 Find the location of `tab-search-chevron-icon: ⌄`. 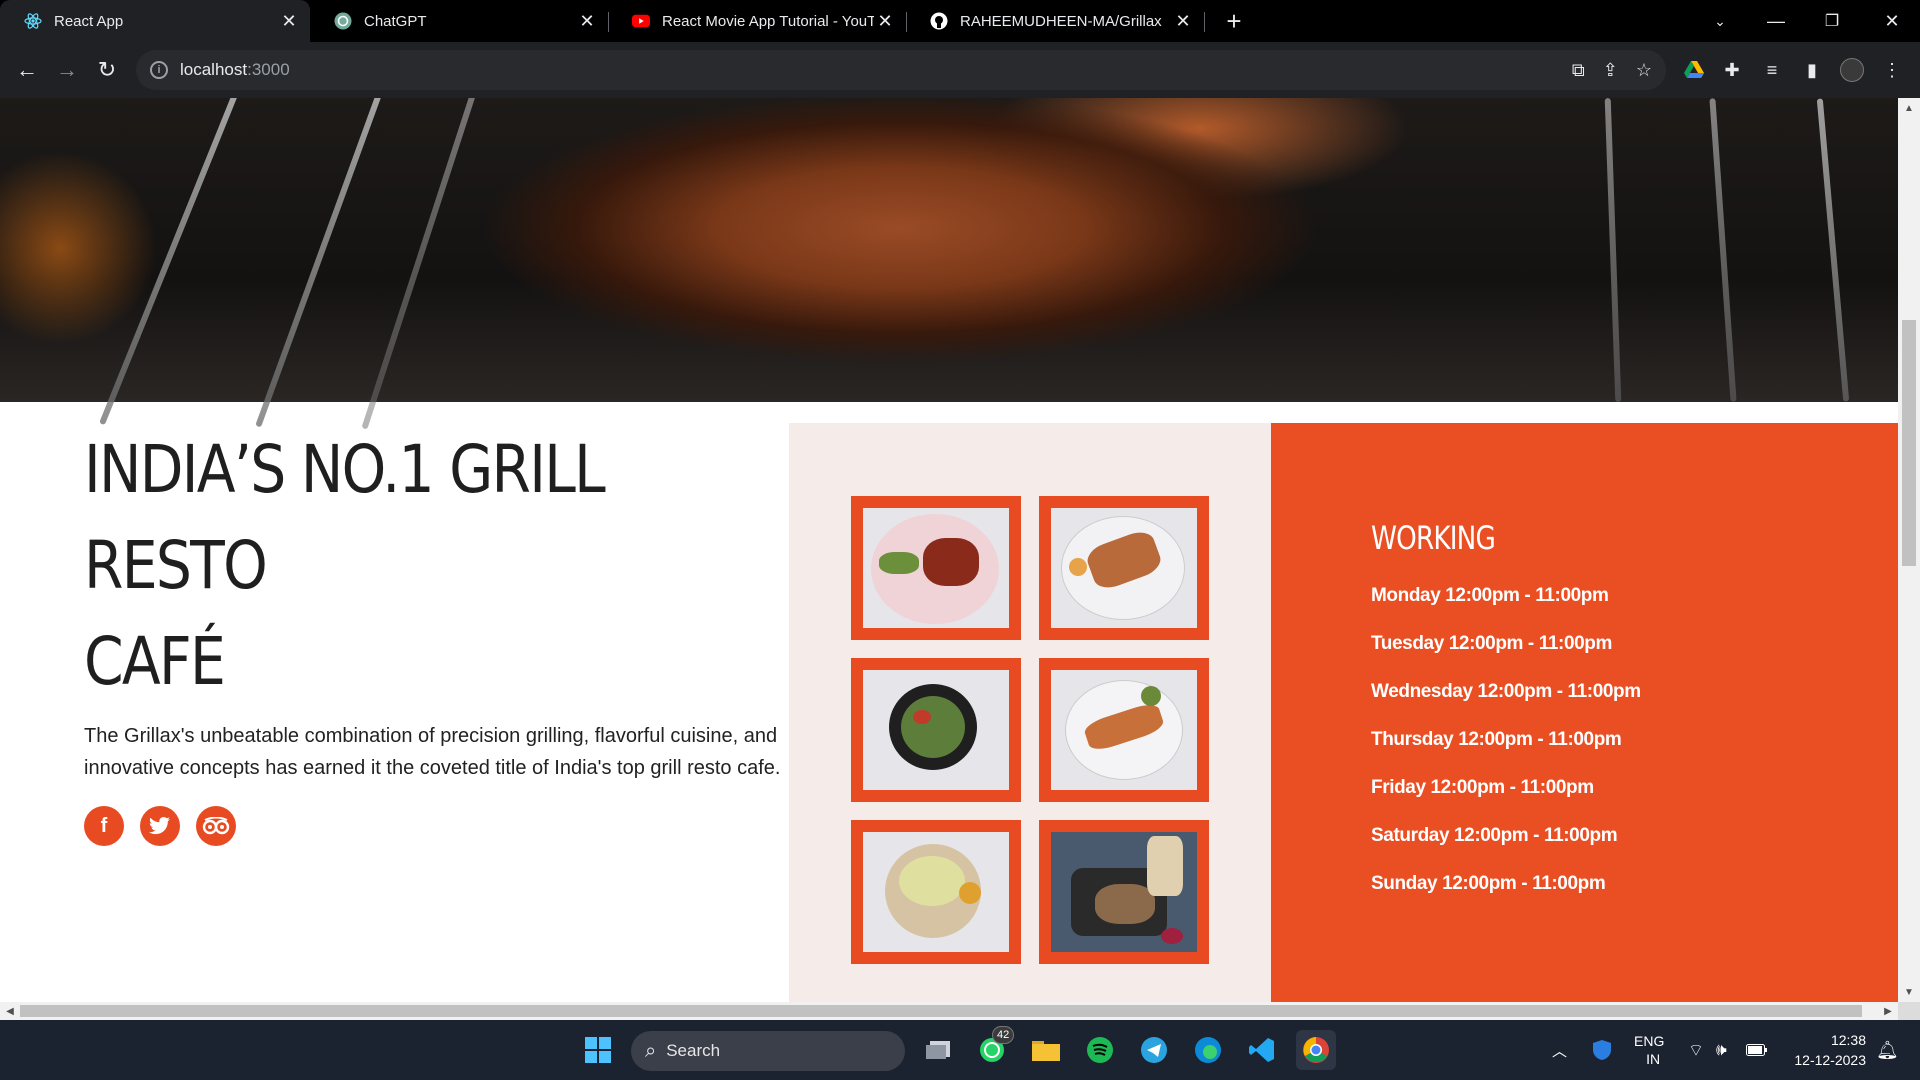

tab-search-chevron-icon: ⌄ is located at coordinates (1720, 21).